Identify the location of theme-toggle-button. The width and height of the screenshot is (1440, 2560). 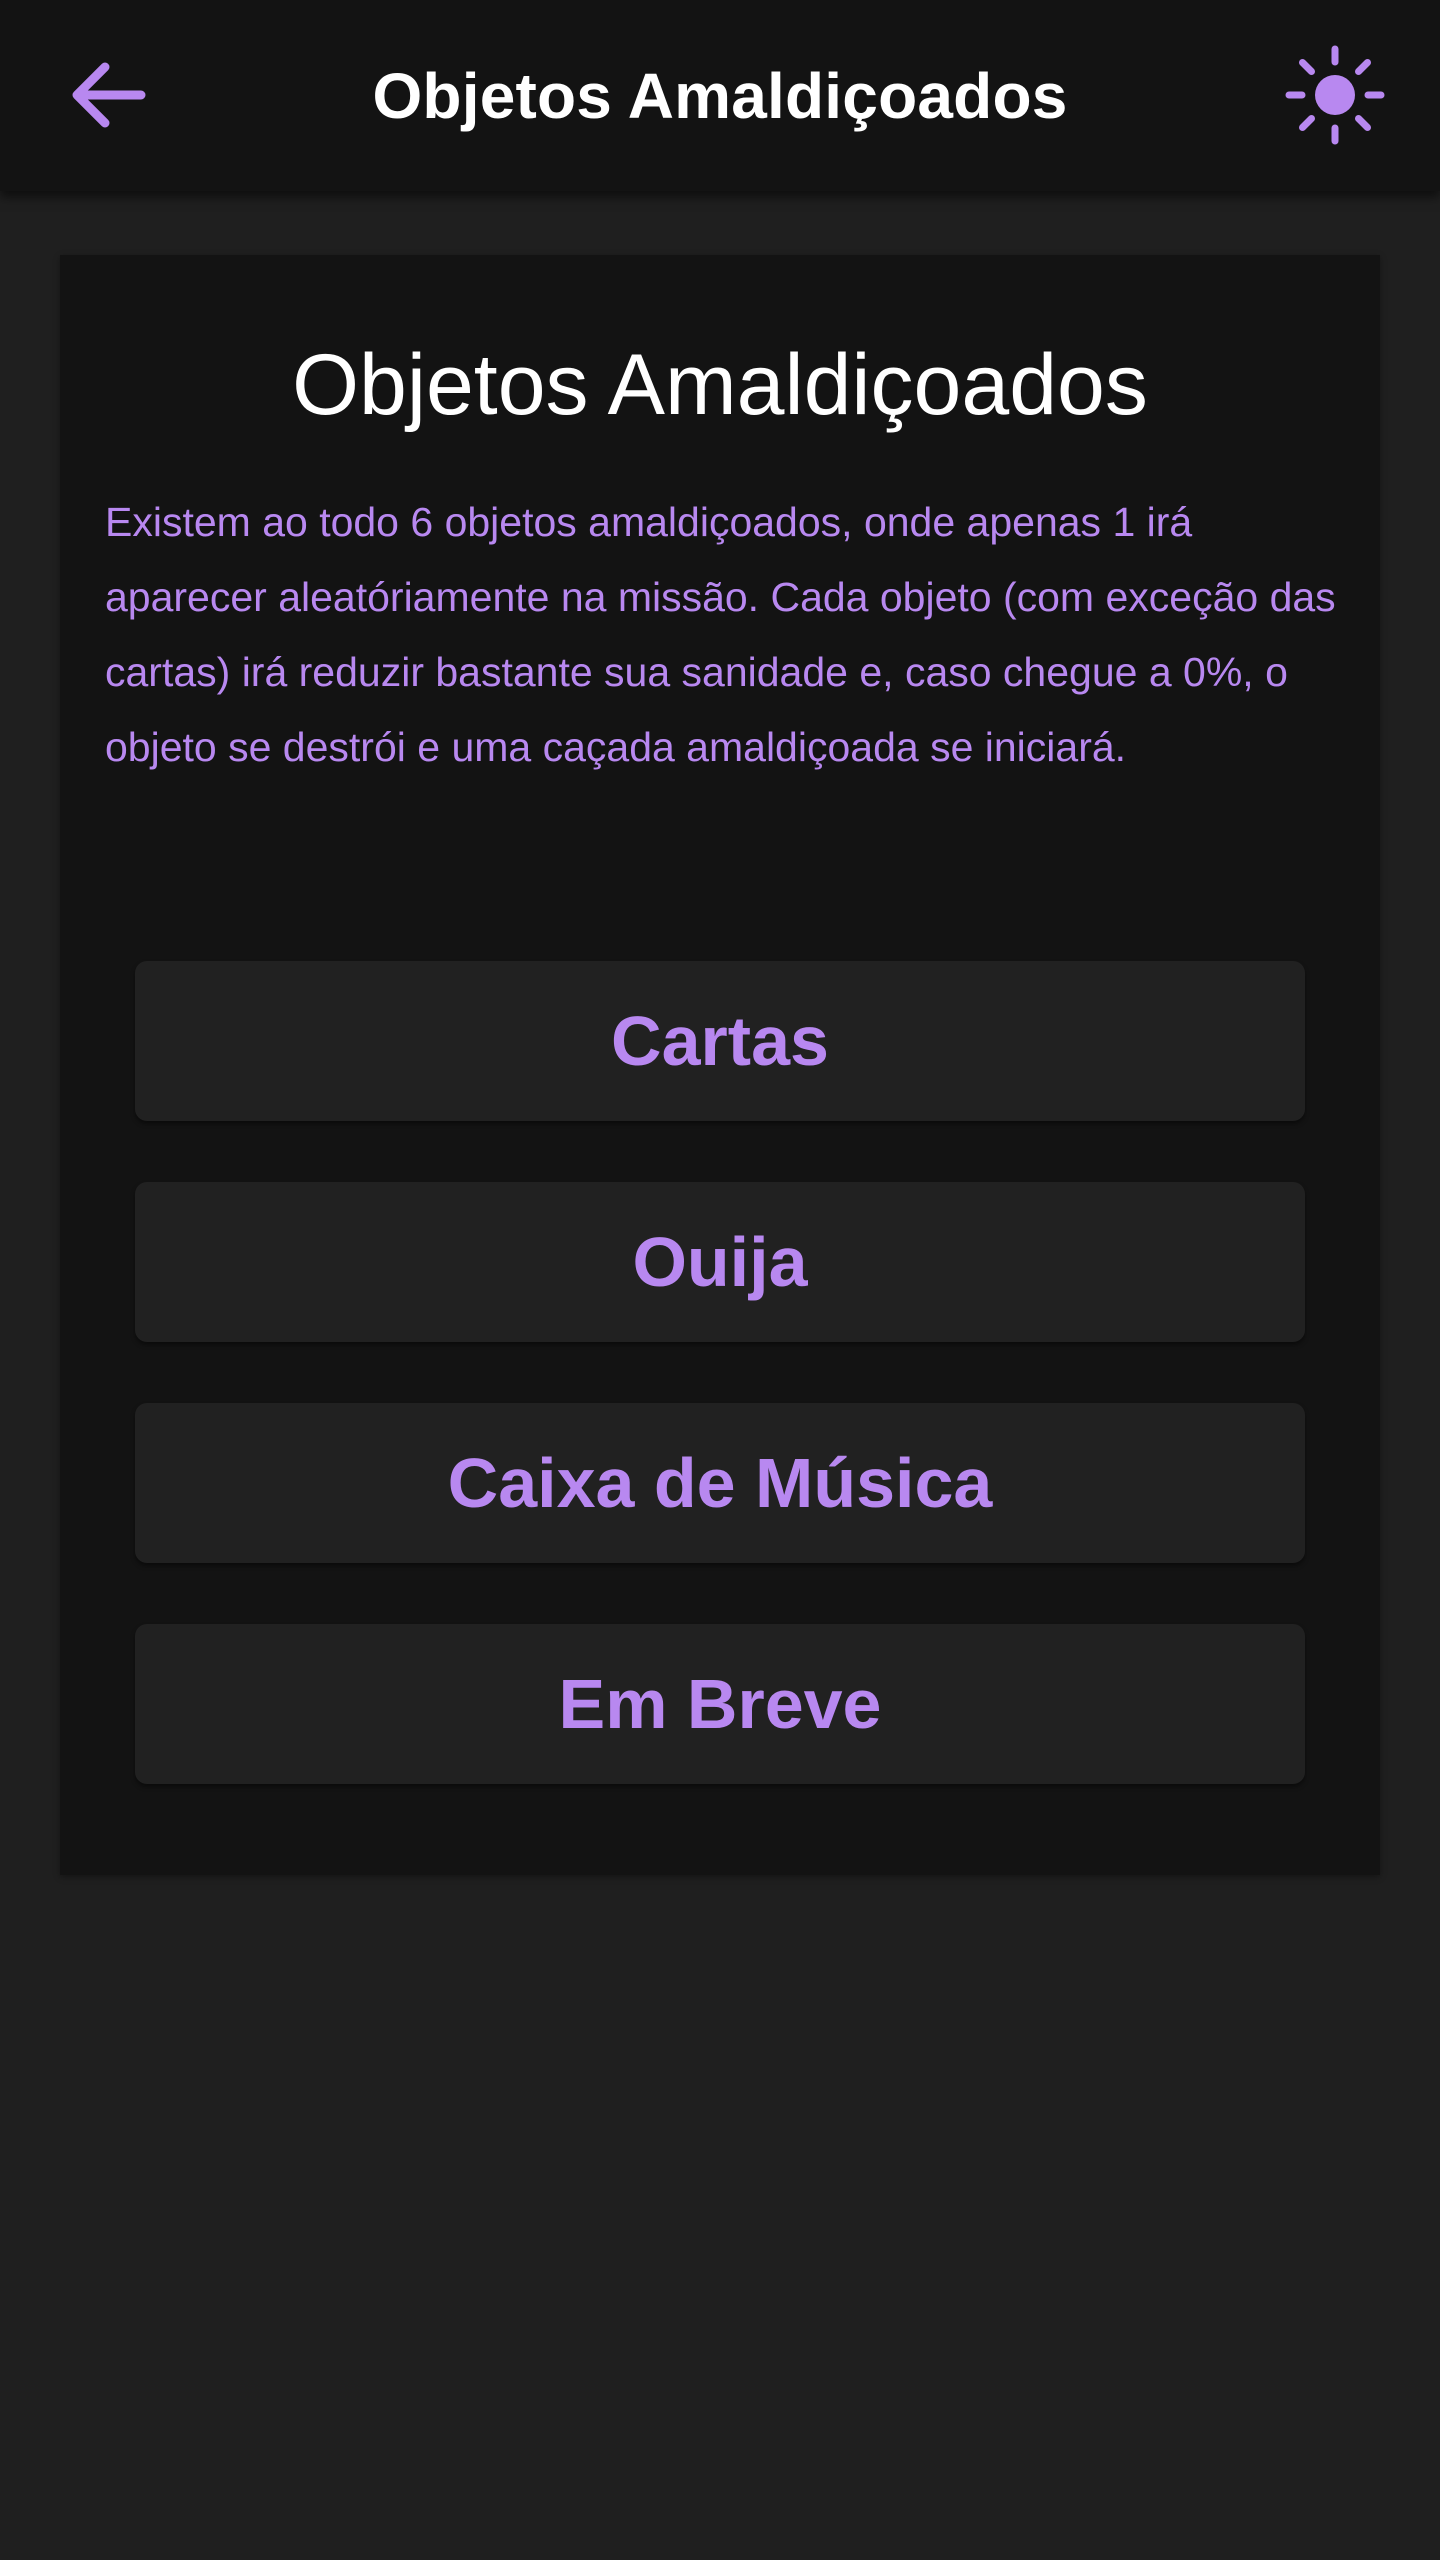
(1335, 95).